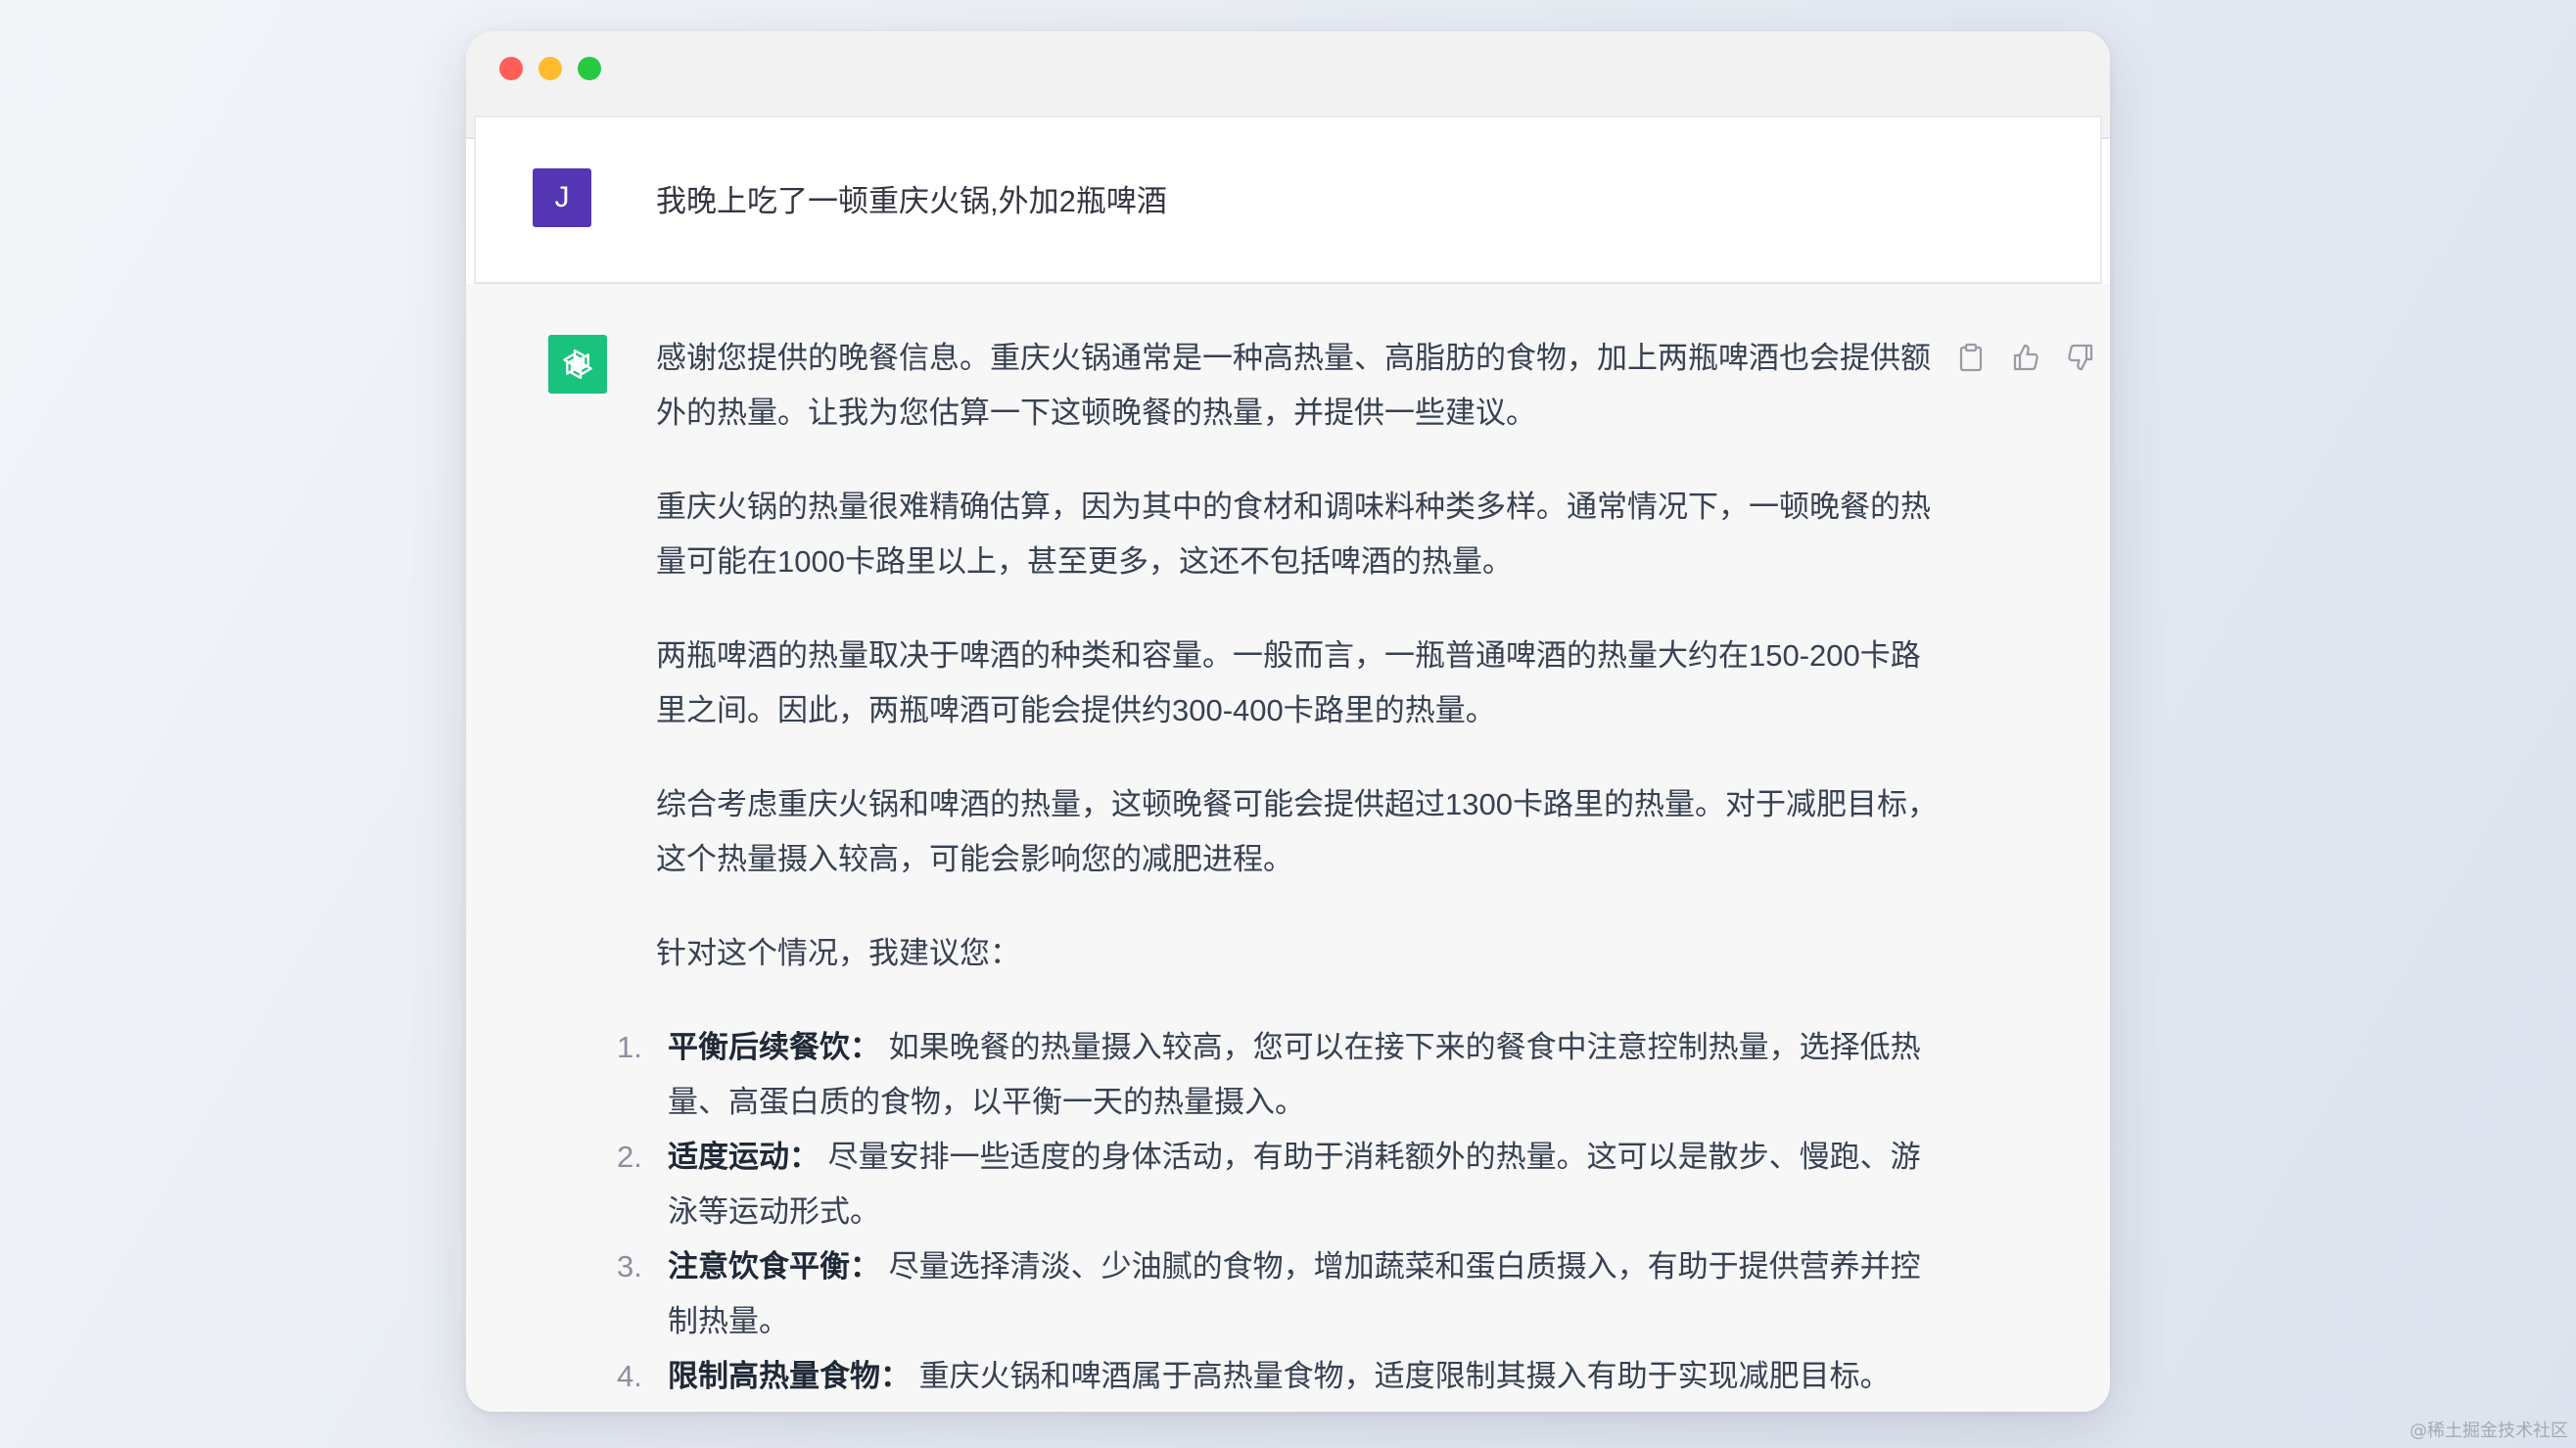 This screenshot has height=1448, width=2576. I want to click on list-number: 1., so click(629, 1047).